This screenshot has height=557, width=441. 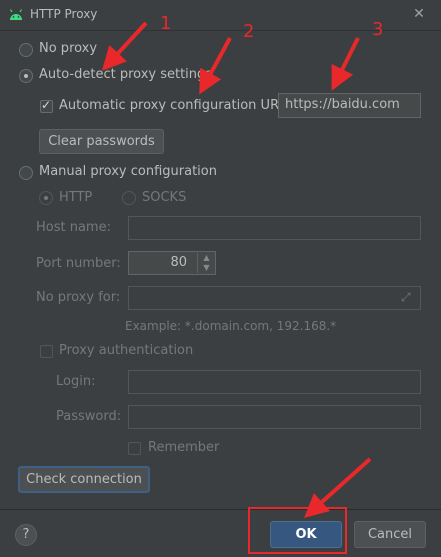 What do you see at coordinates (274, 228) in the screenshot?
I see `host-name-input` at bounding box center [274, 228].